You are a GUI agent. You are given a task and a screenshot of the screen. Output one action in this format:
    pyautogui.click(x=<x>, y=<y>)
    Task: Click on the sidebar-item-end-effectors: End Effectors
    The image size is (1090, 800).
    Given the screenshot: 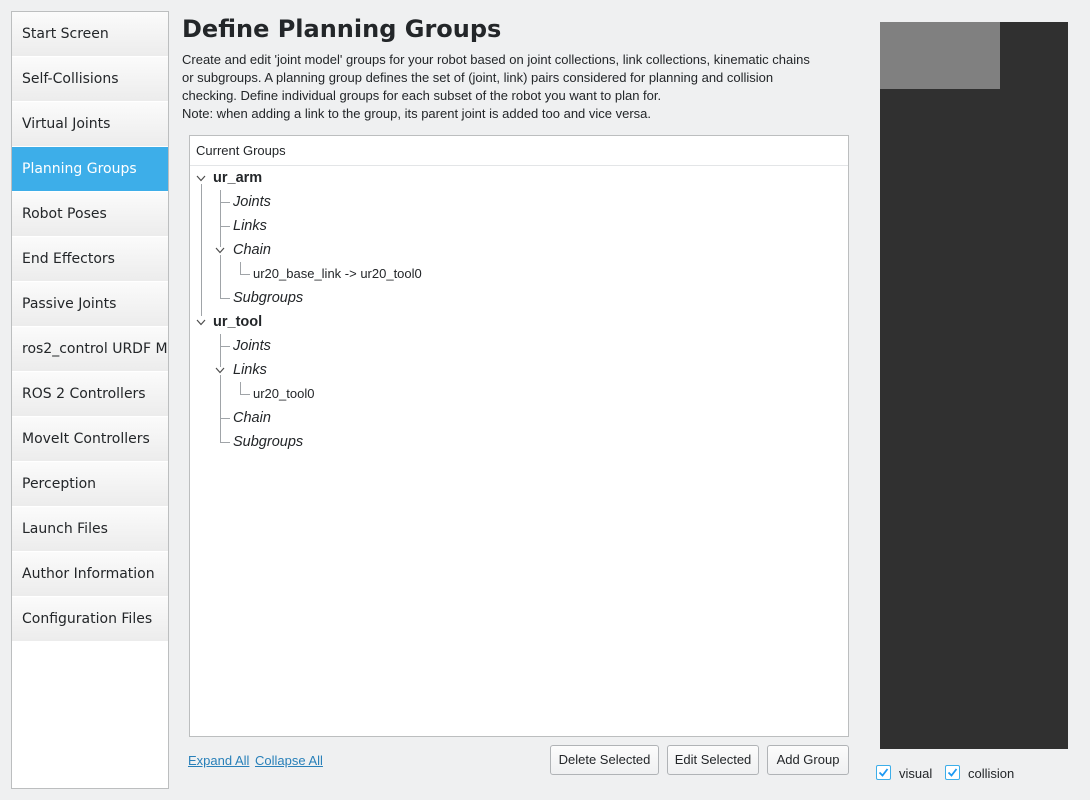 What is the action you would take?
    pyautogui.click(x=90, y=259)
    